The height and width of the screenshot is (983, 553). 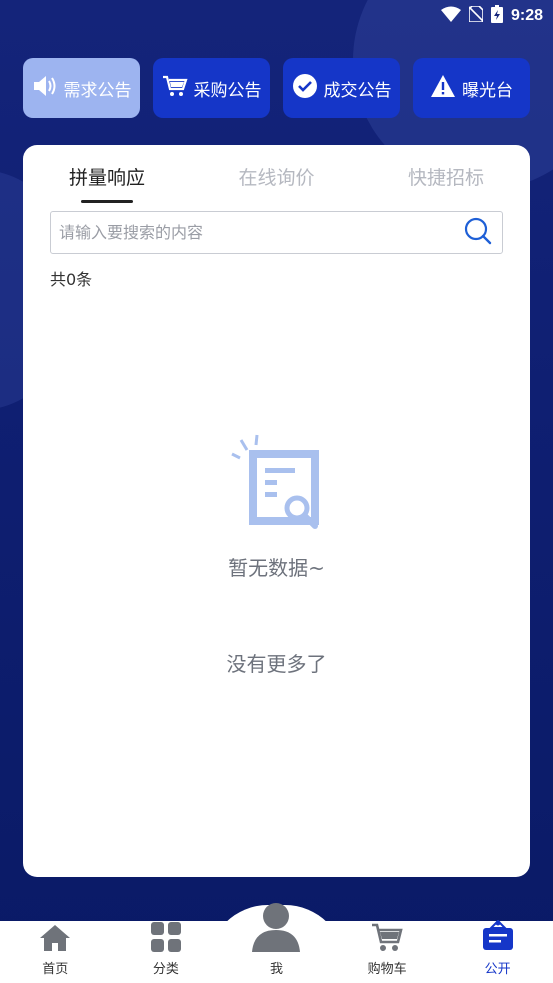 What do you see at coordinates (487, 90) in the screenshot?
I see `button-label: 曝光台` at bounding box center [487, 90].